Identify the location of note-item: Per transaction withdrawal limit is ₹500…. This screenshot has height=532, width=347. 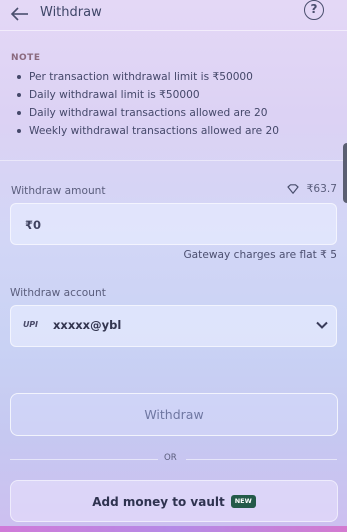
(177, 79).